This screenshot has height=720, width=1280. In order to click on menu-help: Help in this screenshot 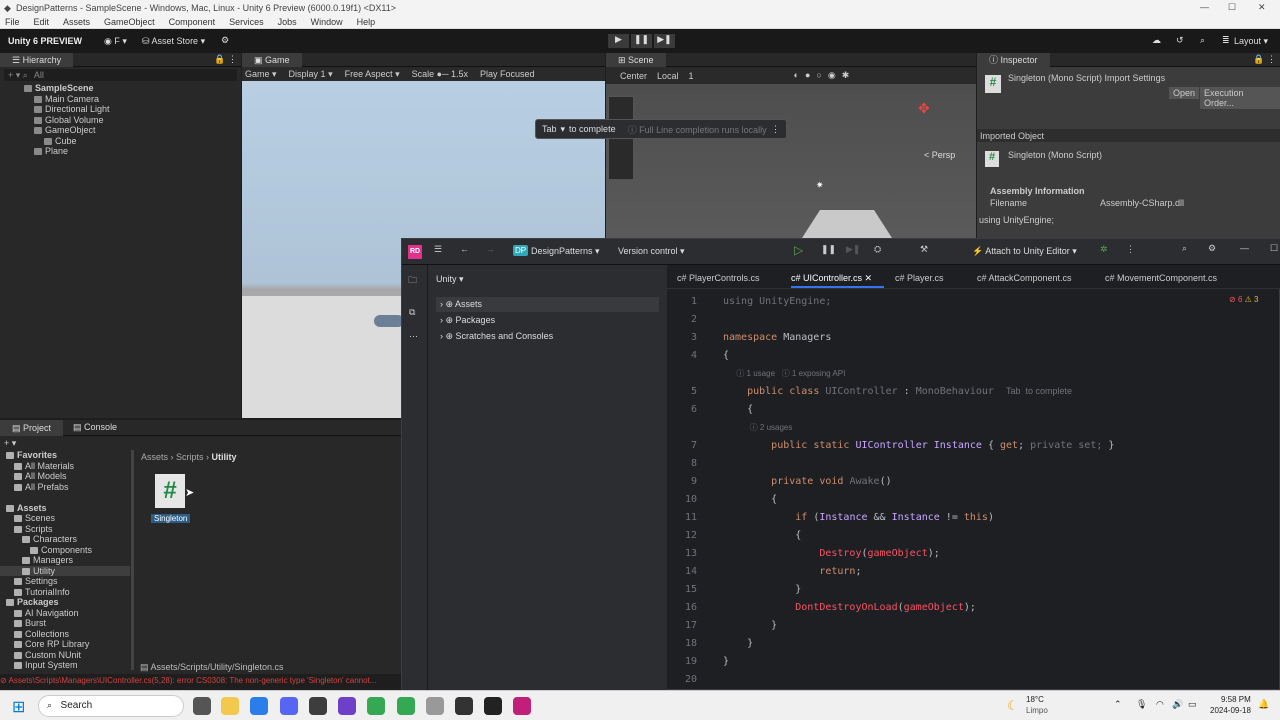, I will do `click(366, 22)`.